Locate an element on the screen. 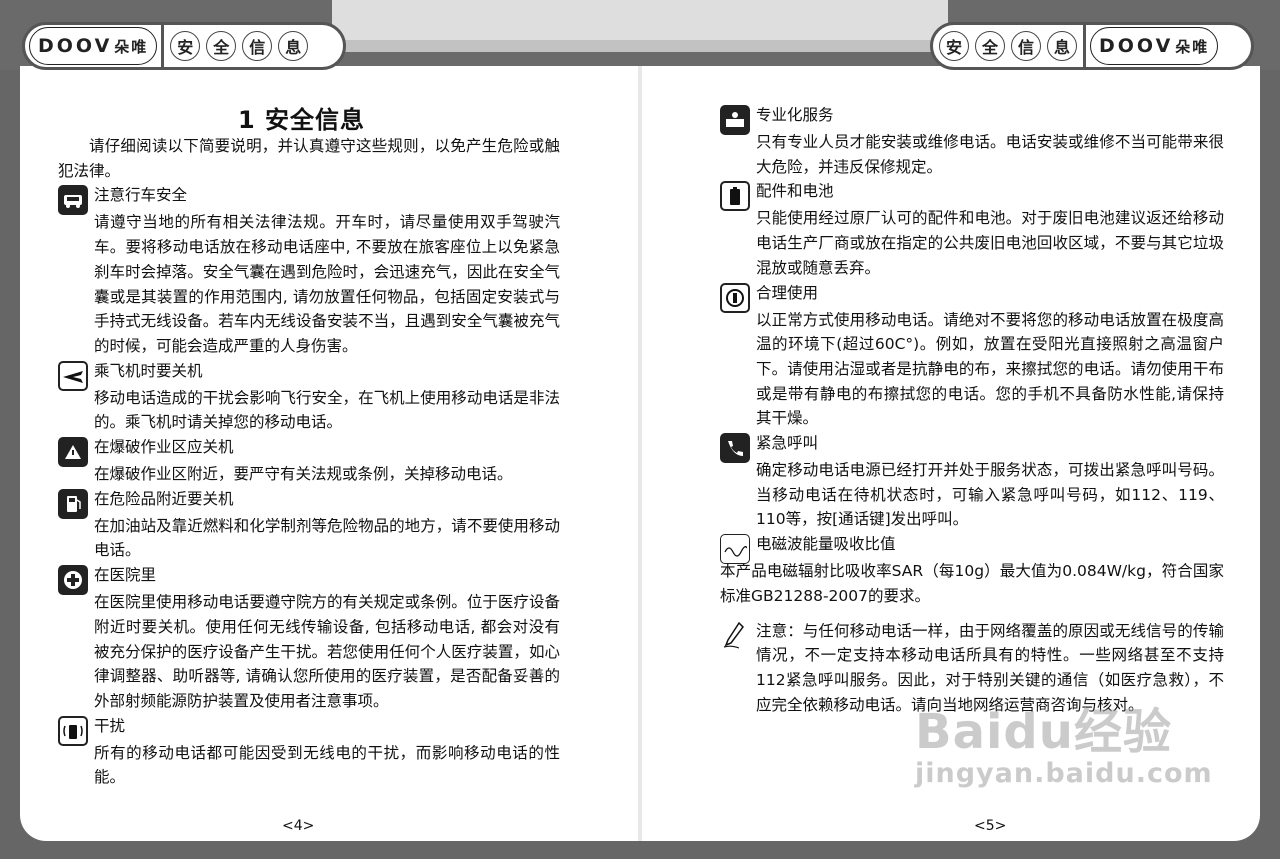 The width and height of the screenshot is (1280, 859). airplane-icon is located at coordinates (73, 375).